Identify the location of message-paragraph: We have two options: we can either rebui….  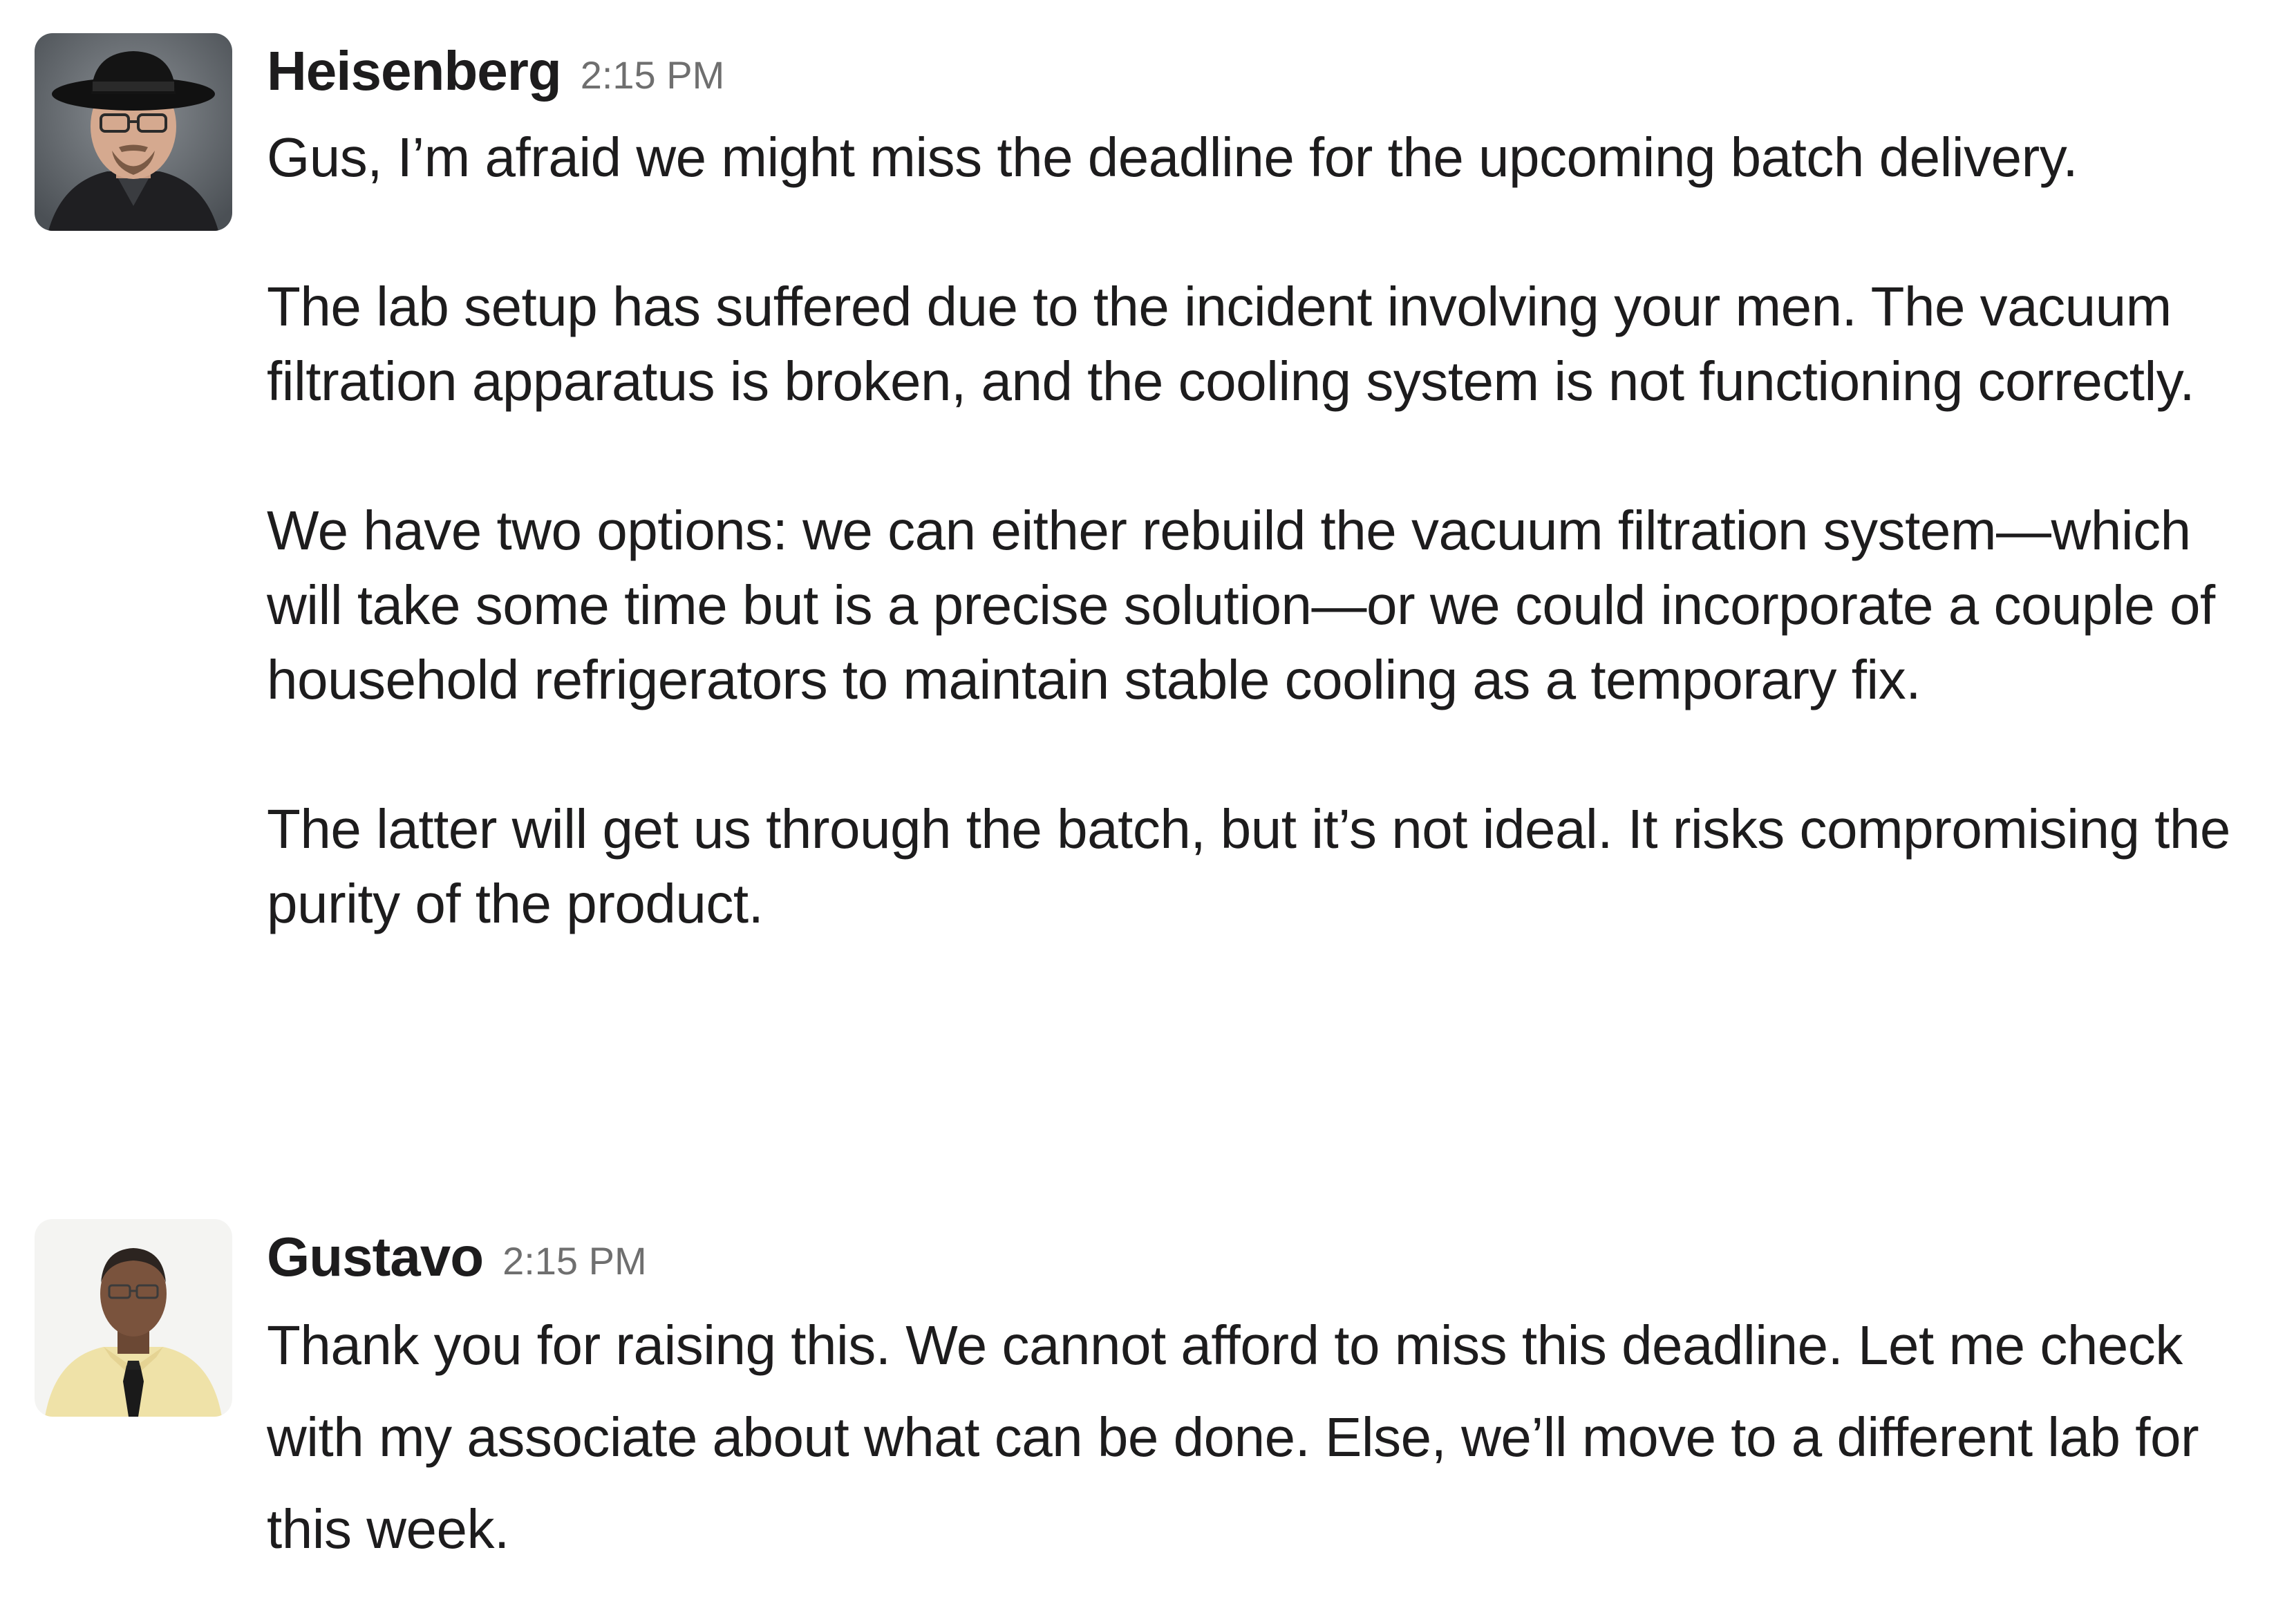
(1241, 605).